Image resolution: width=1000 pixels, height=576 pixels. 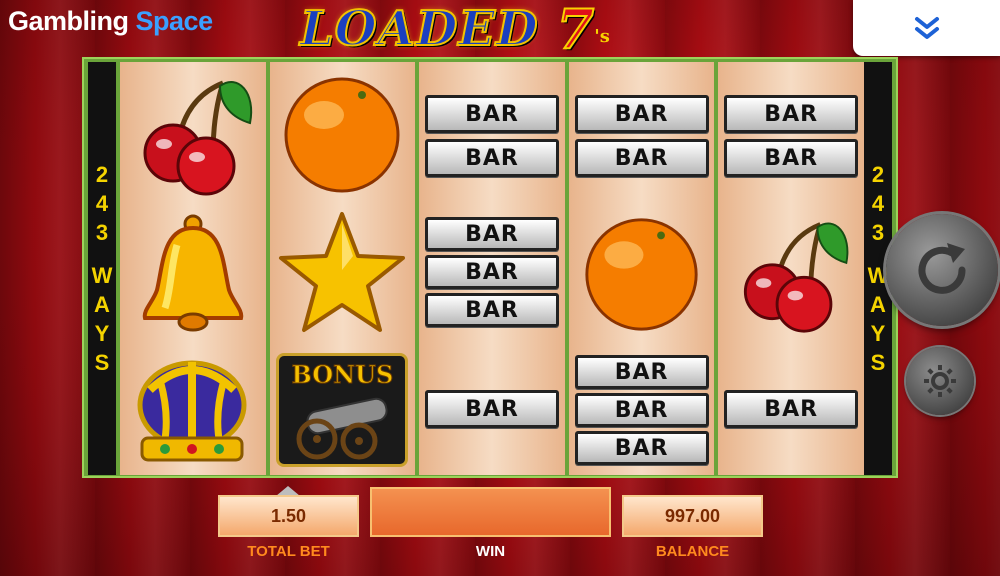 I want to click on bonus-symbol: BONUS, so click(x=343, y=410).